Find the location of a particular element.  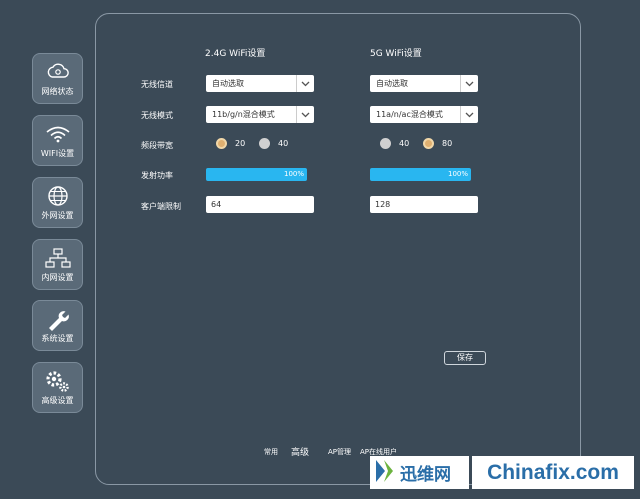

band24-power-bar: 100% is located at coordinates (256, 174).